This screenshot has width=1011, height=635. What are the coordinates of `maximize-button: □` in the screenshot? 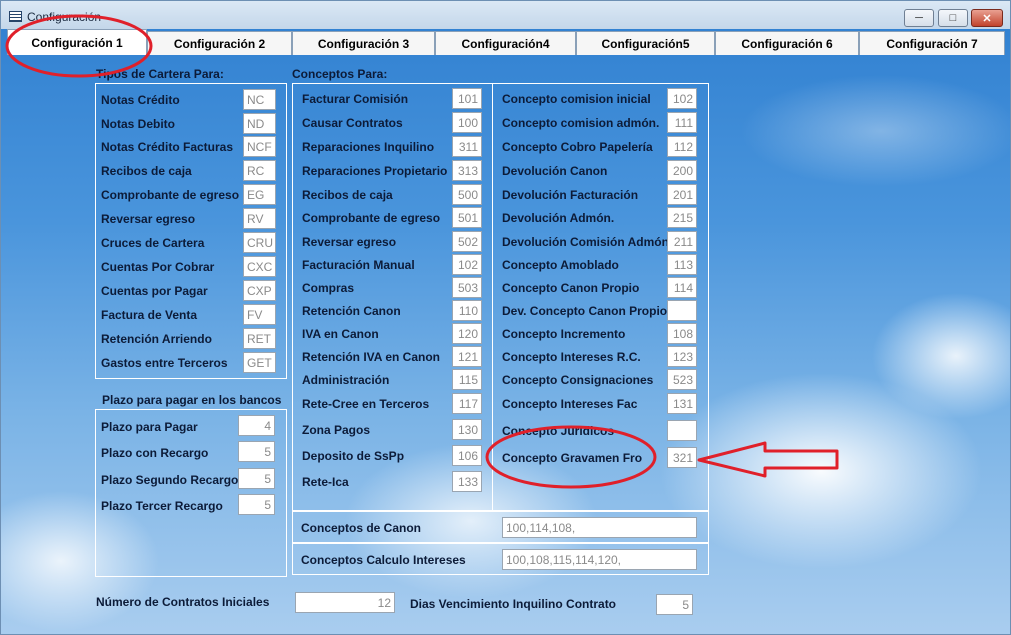 It's located at (953, 18).